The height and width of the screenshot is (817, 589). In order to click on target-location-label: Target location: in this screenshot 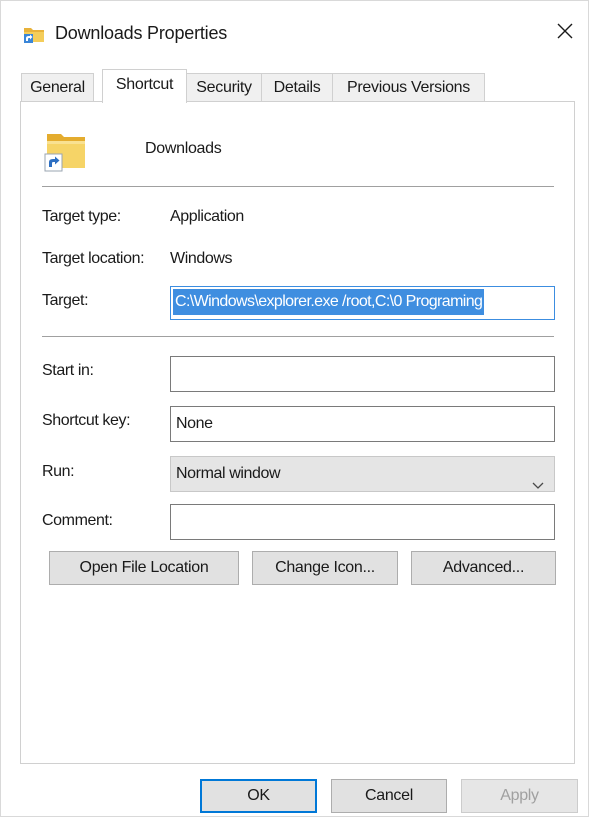, I will do `click(93, 258)`.